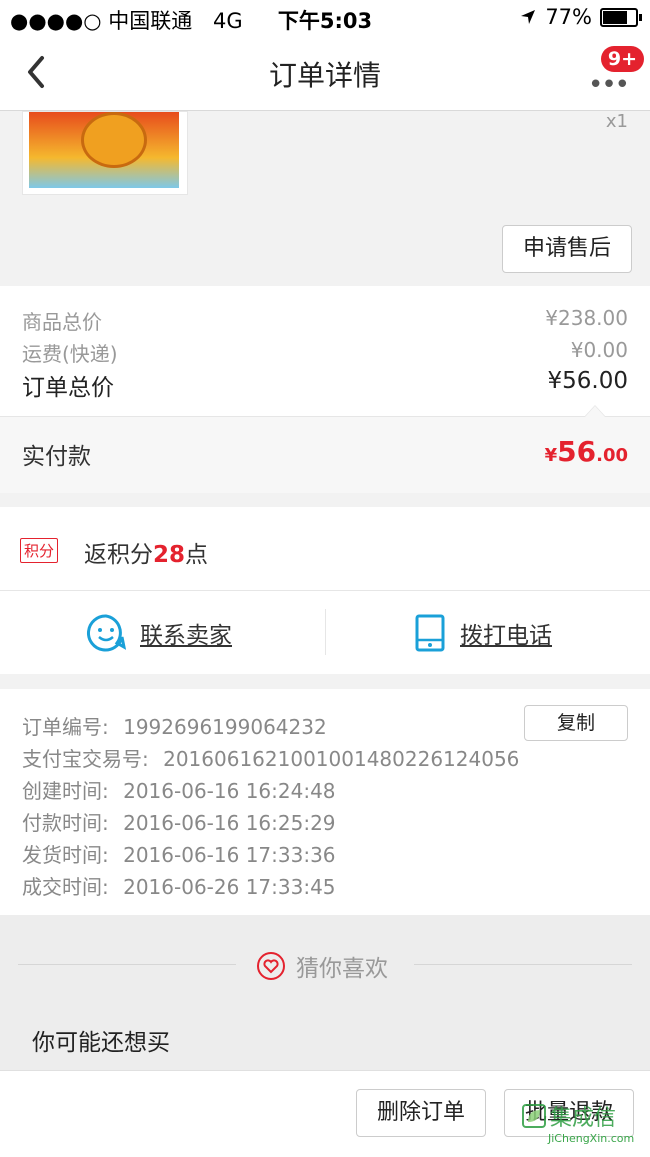 The height and width of the screenshot is (1157, 650). I want to click on location-arrow-icon, so click(528, 17).